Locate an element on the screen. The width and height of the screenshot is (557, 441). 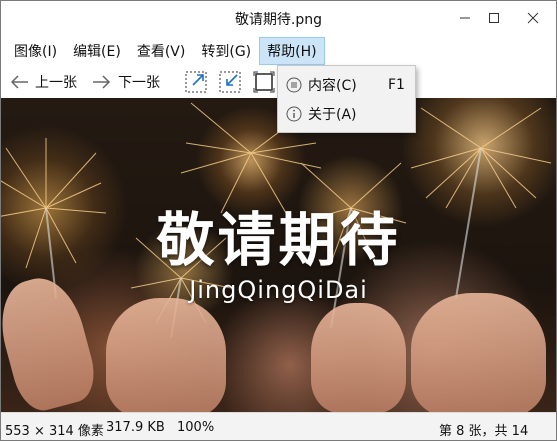
image-dimensions: 553 × 314 像素 is located at coordinates (54, 431).